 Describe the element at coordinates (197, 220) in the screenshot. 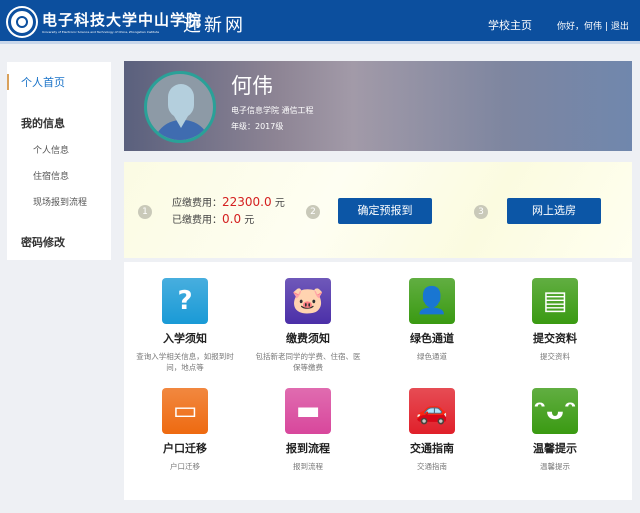

I see `fee-paid-label: 已缴费用：` at that location.